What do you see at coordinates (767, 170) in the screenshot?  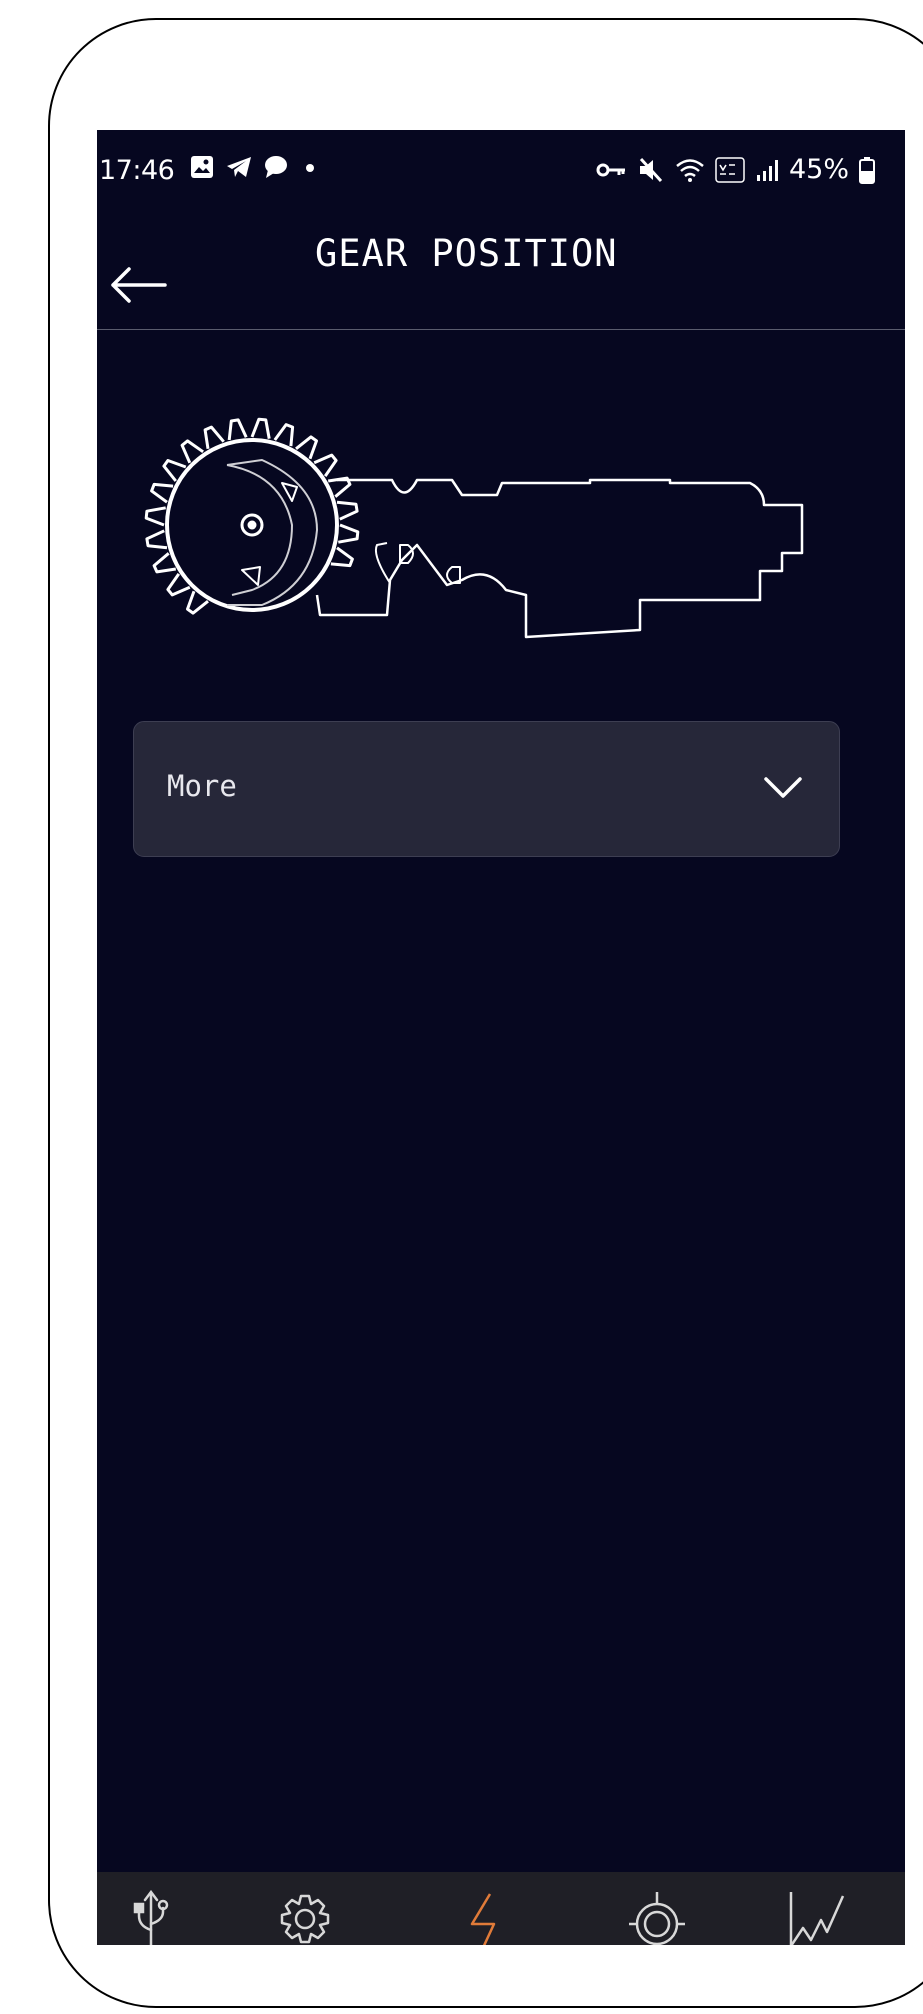 I see `signal-icon` at bounding box center [767, 170].